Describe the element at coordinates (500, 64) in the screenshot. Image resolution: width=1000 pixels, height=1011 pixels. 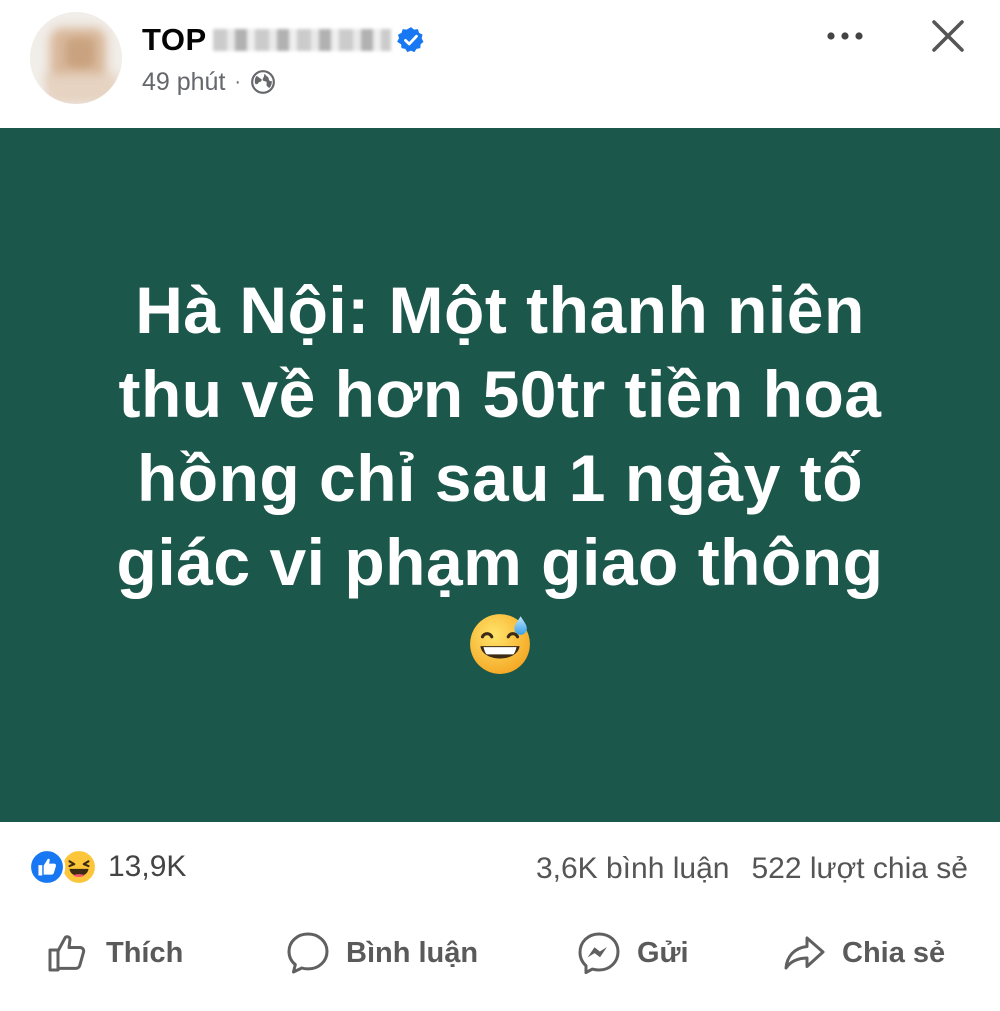
I see `post-header: TOP 49 phút ·` at that location.